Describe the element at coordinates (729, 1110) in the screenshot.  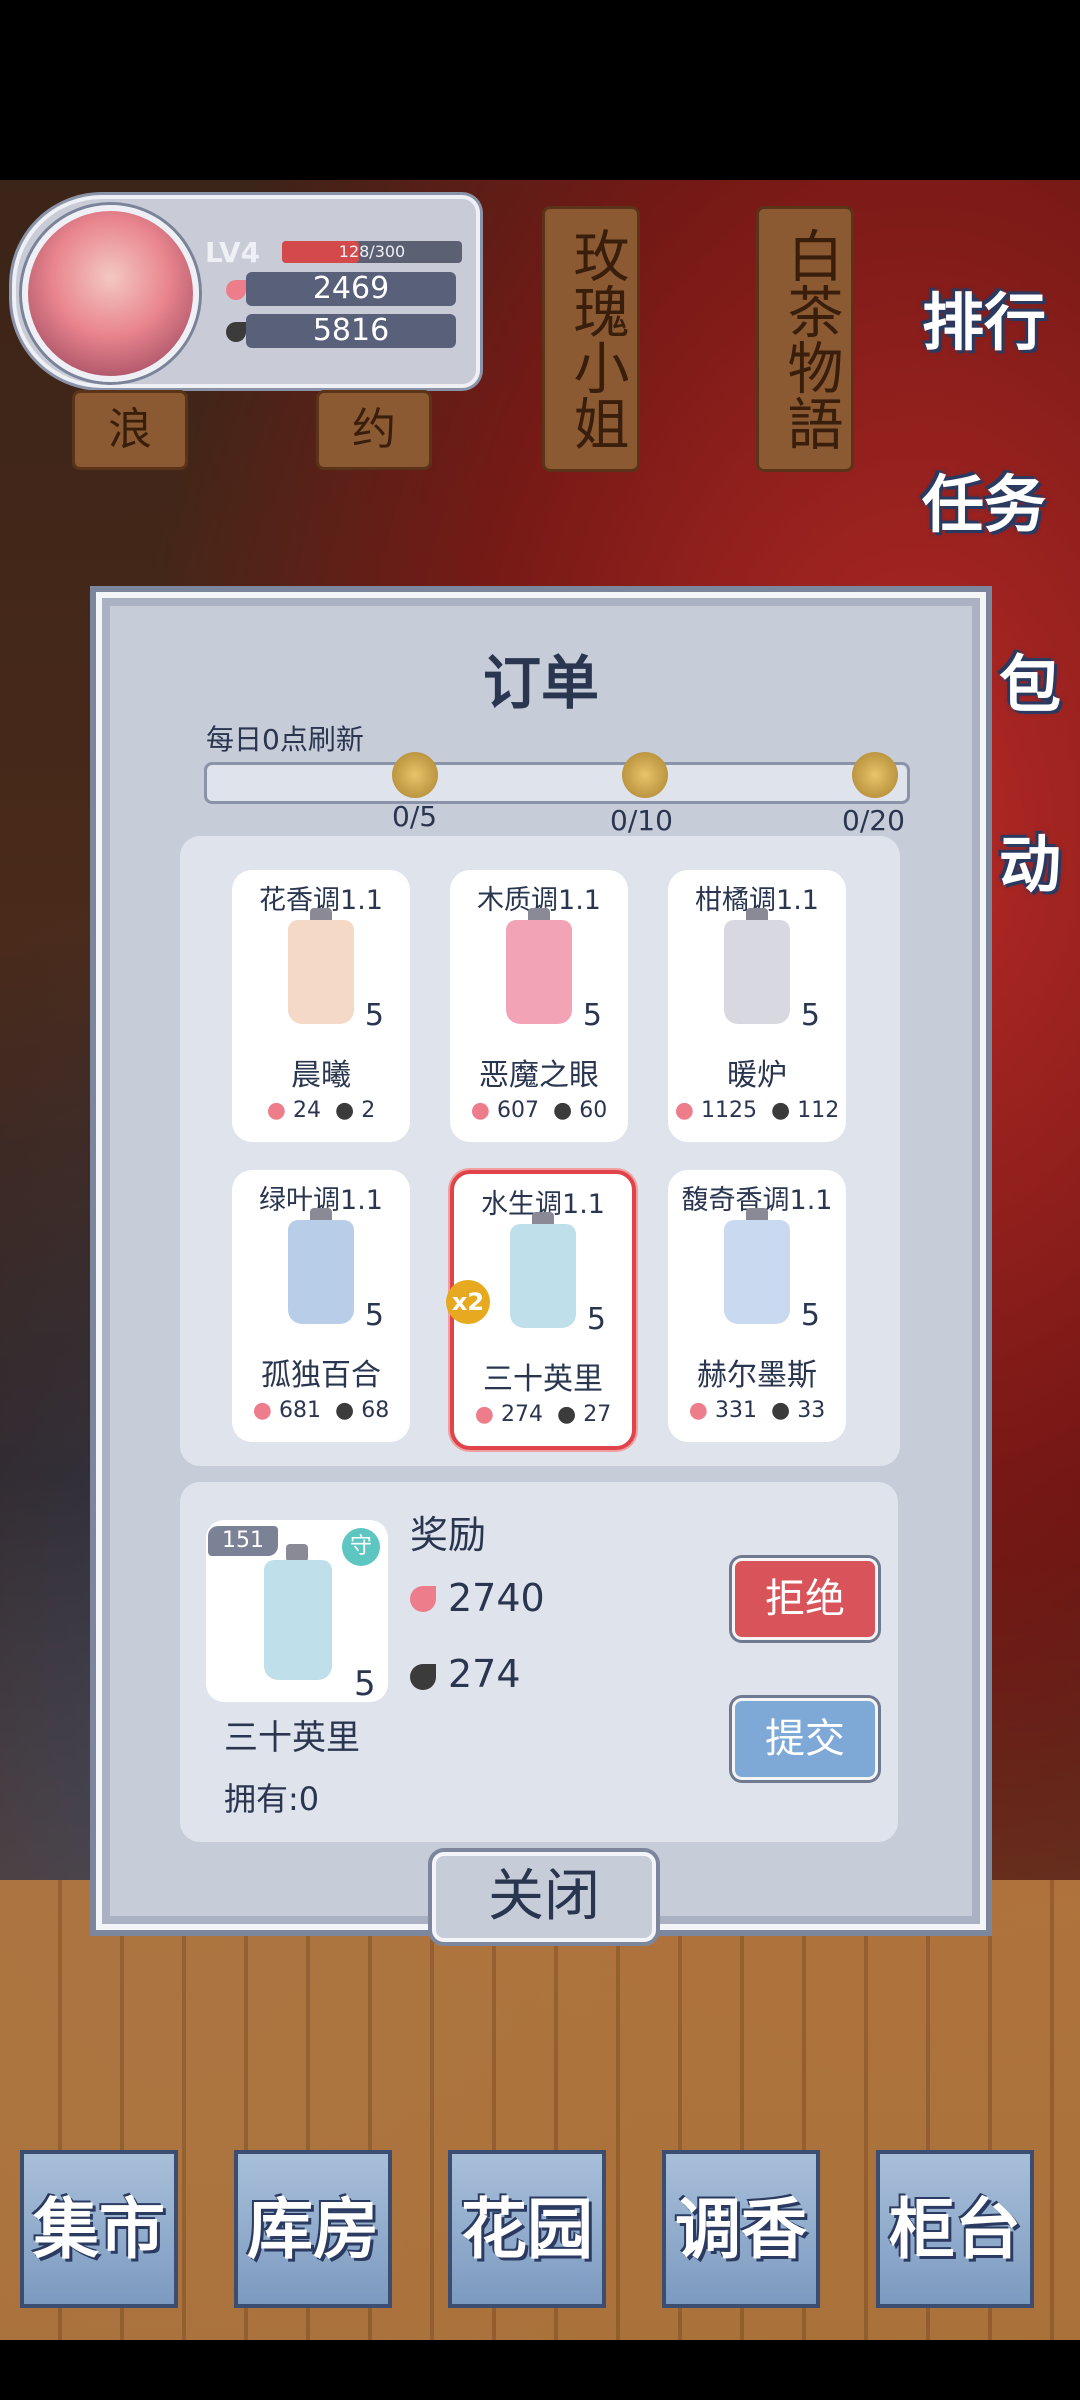
I see `reward-petals: 1125` at that location.